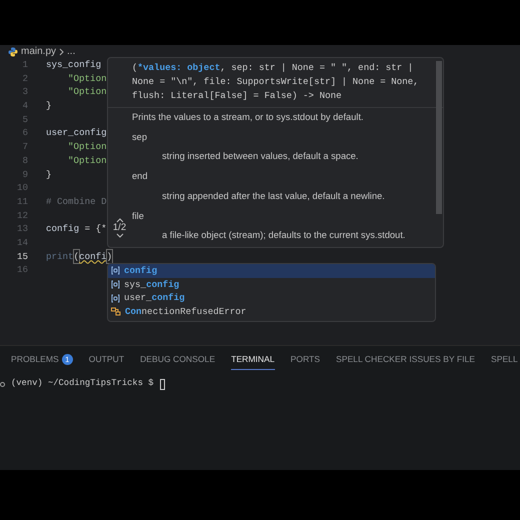  I want to click on overload-counter: 1/2, so click(119, 228).